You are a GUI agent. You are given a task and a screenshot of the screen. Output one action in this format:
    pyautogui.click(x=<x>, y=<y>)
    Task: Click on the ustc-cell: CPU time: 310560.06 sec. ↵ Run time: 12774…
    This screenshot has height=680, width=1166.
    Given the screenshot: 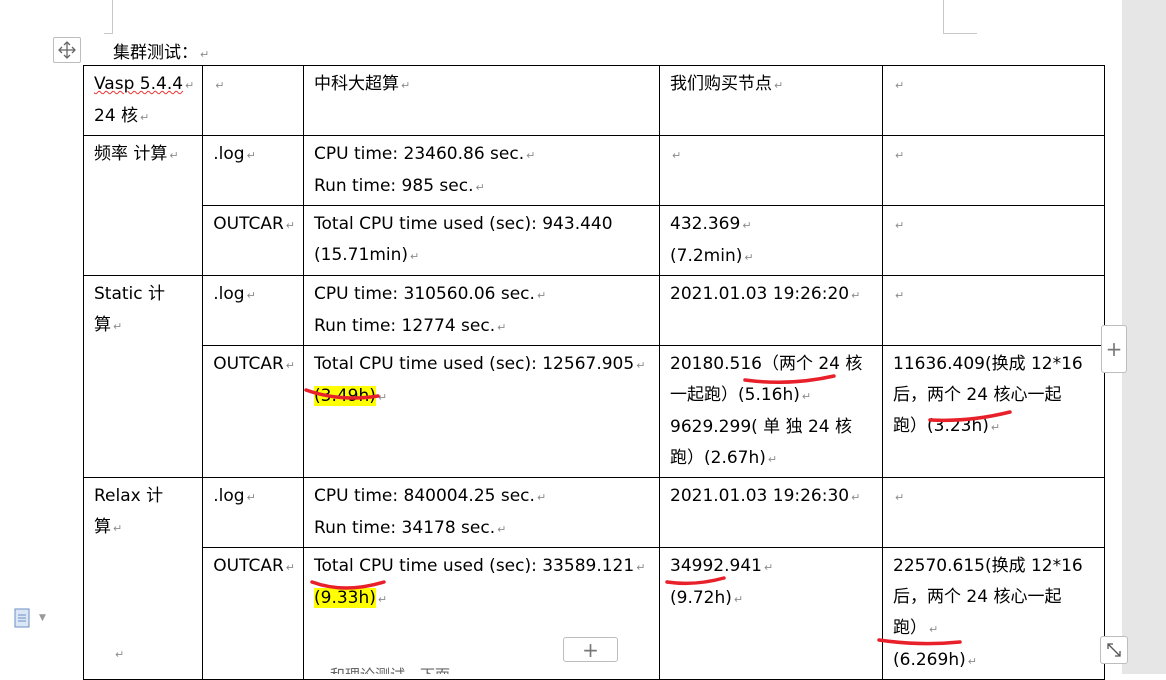 What is the action you would take?
    pyautogui.click(x=482, y=310)
    